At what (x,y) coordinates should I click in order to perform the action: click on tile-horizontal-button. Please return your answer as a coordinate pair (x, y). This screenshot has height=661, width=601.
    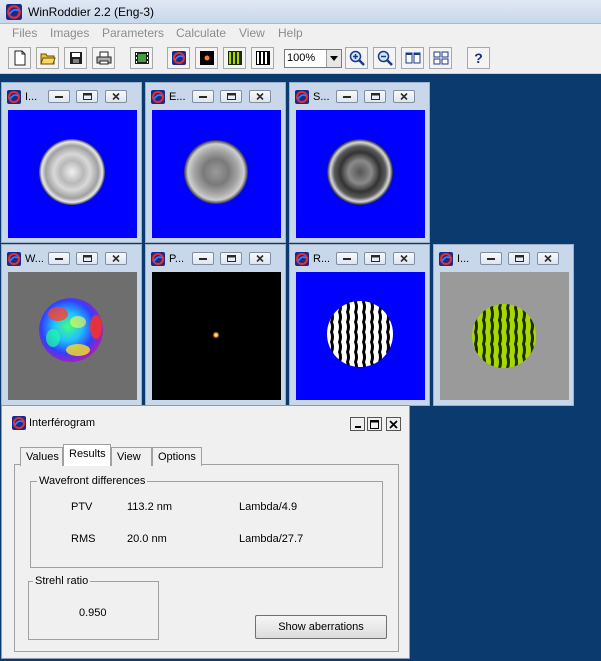
    Looking at the image, I should click on (412, 58).